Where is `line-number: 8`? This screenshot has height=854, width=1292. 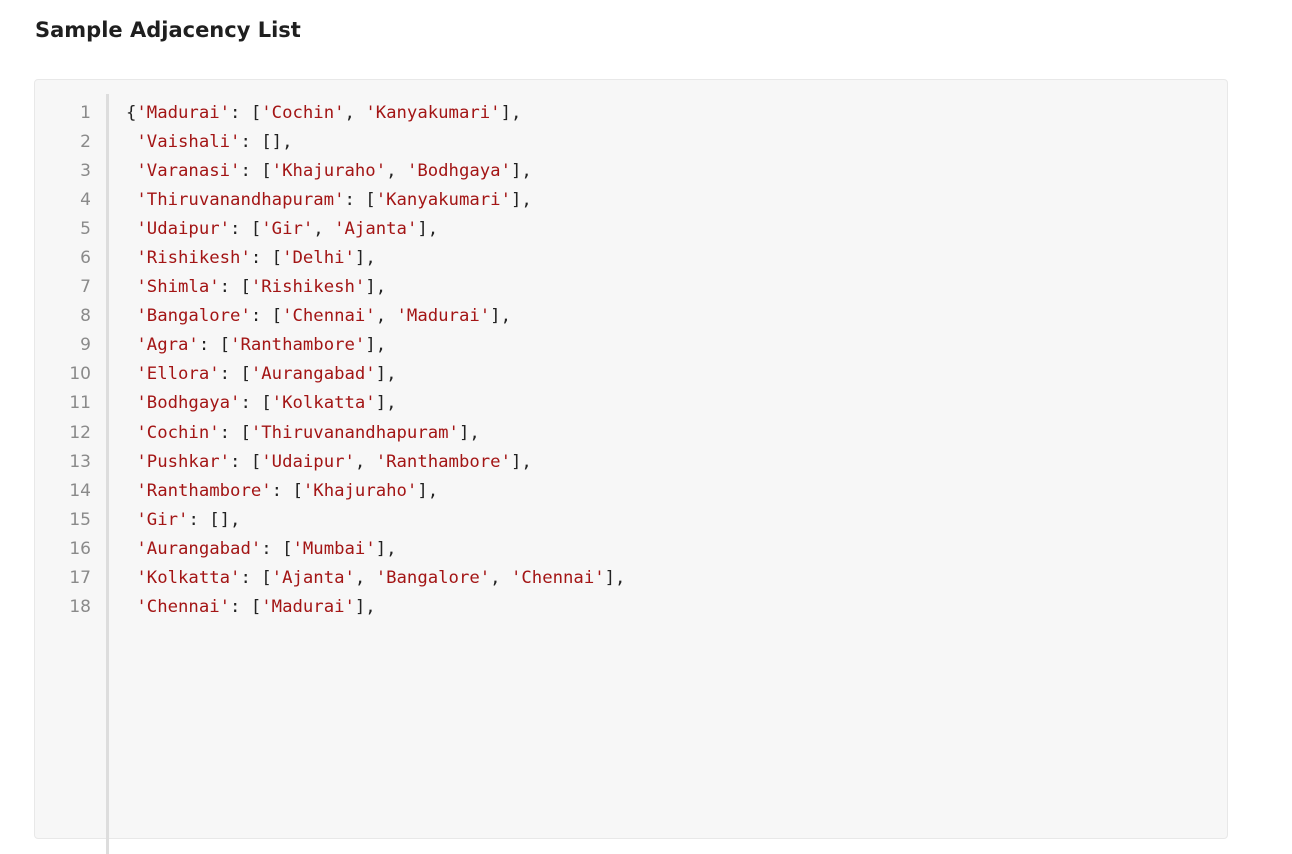
line-number: 8 is located at coordinates (85, 316).